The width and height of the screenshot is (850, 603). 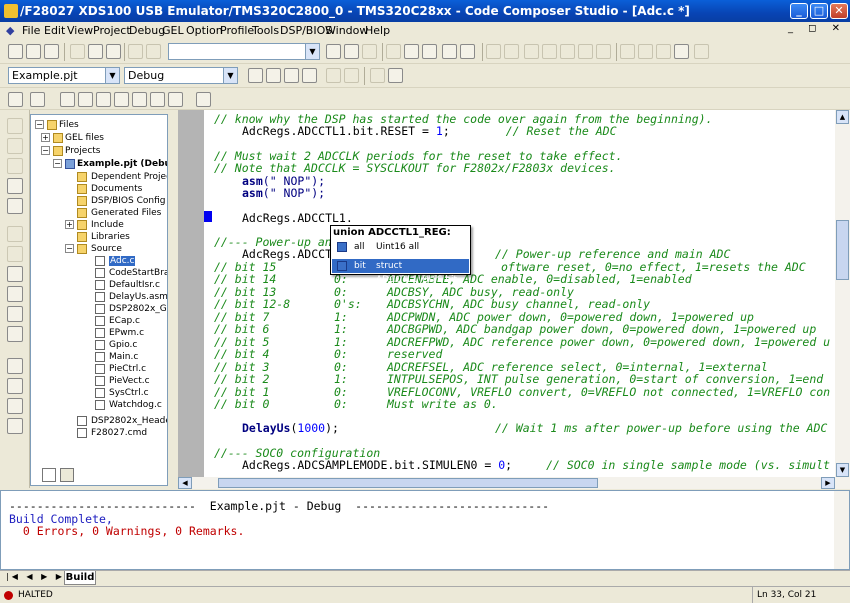 I want to click on menu-project: Project, so click(x=112, y=30).